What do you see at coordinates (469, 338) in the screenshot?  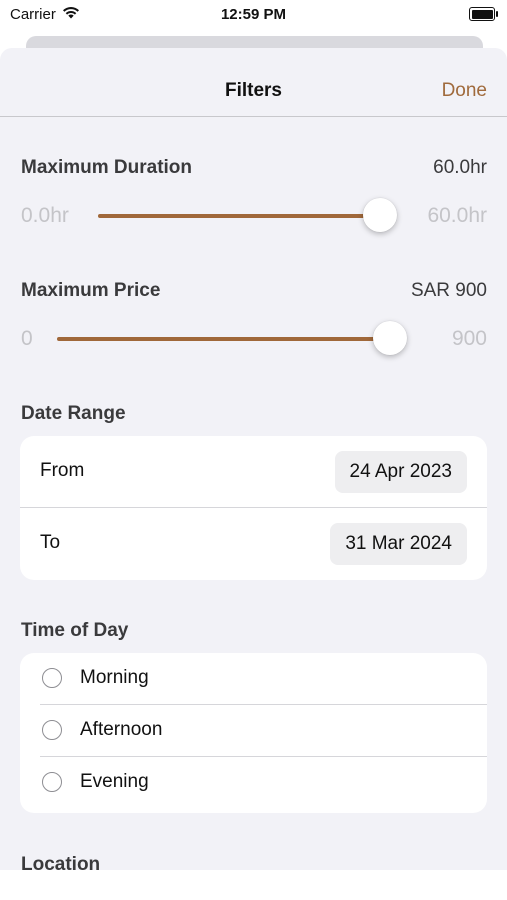 I see `price-max-label: 900` at bounding box center [469, 338].